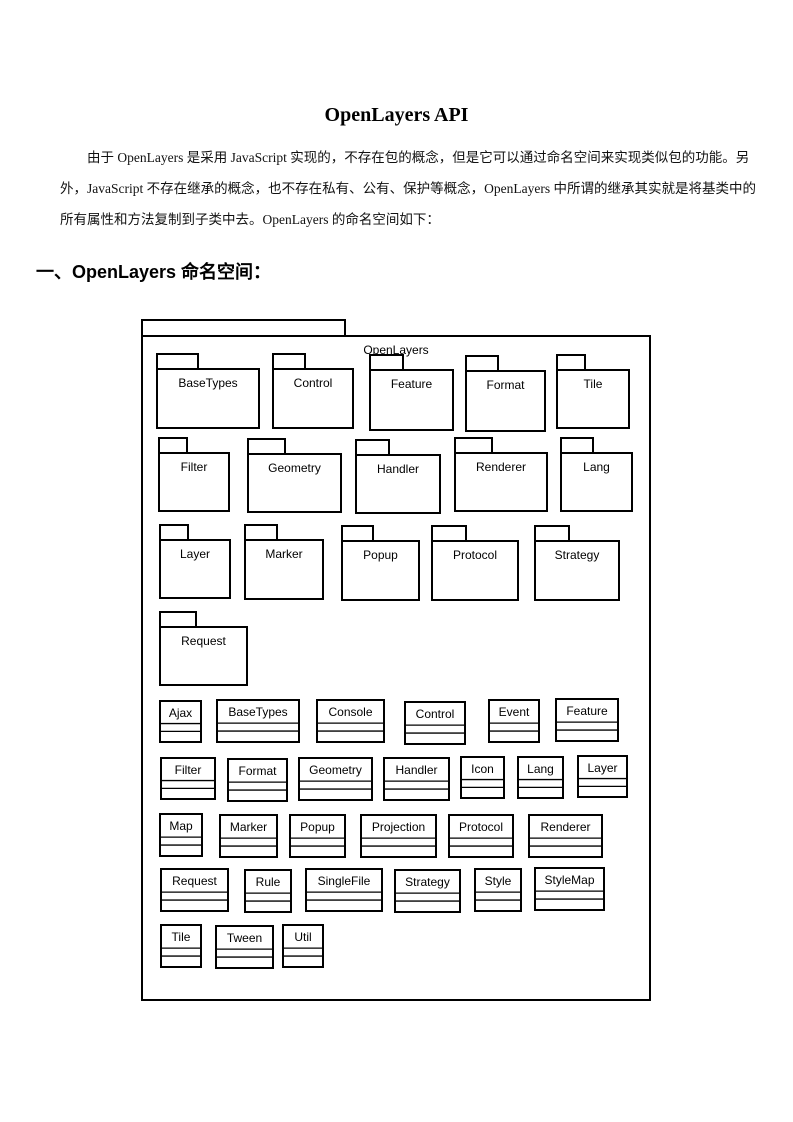 This screenshot has height=1122, width=793. What do you see at coordinates (435, 714) in the screenshot?
I see `class-label: Control` at bounding box center [435, 714].